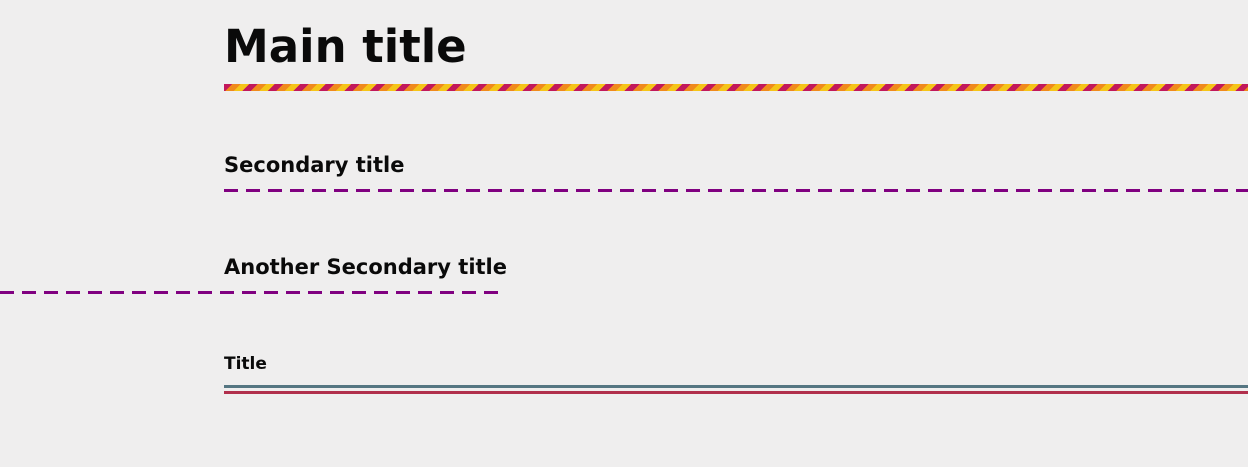 Image resolution: width=1248 pixels, height=467 pixels. I want to click on secondary-title: Secondary title, so click(314, 165).